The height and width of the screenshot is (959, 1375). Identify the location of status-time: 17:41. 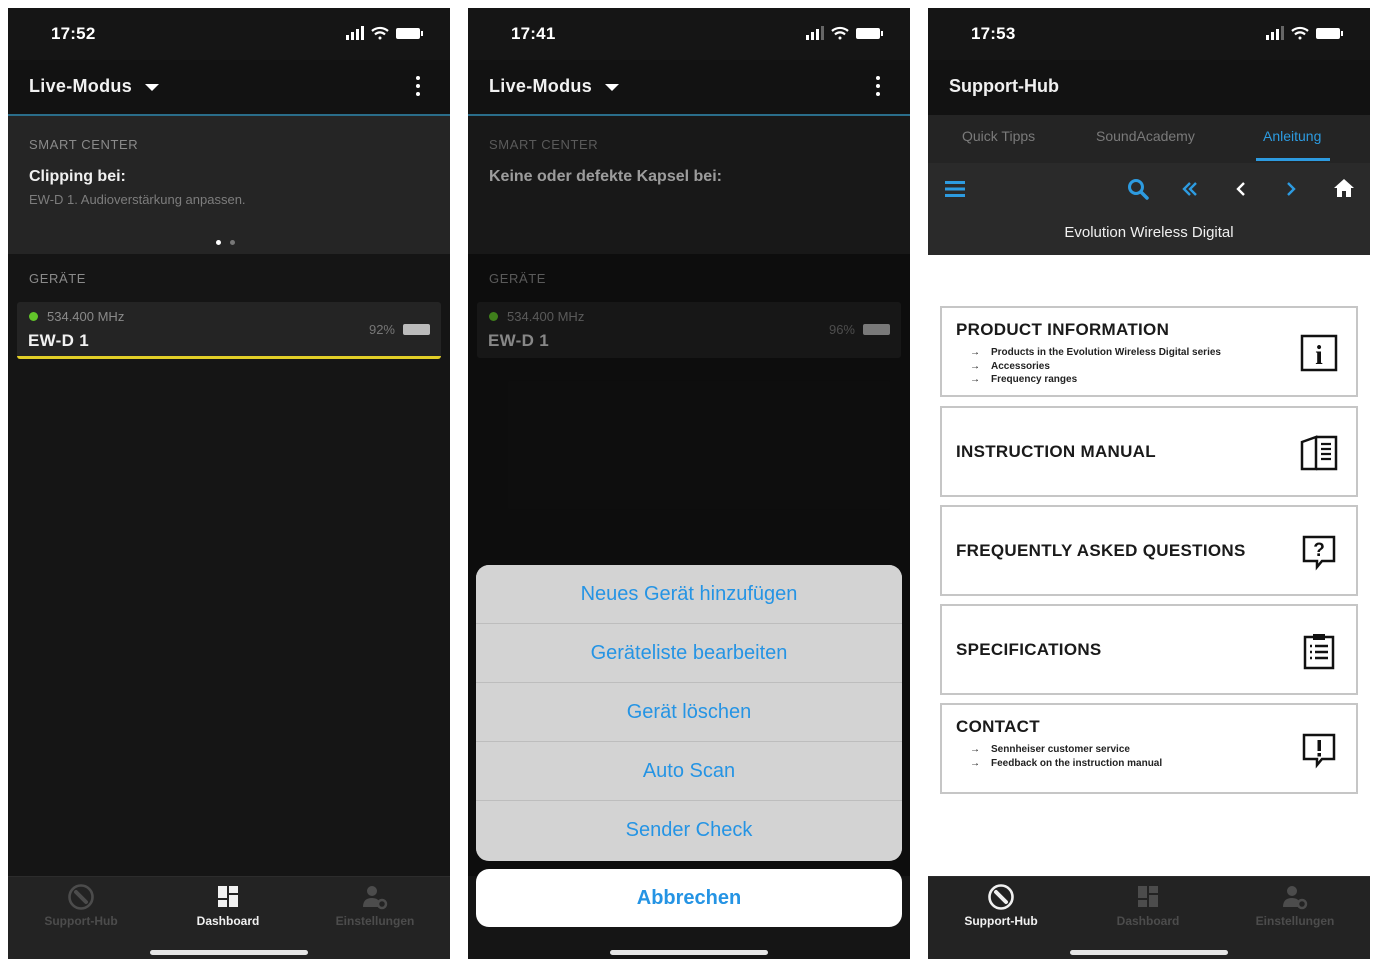
(533, 33).